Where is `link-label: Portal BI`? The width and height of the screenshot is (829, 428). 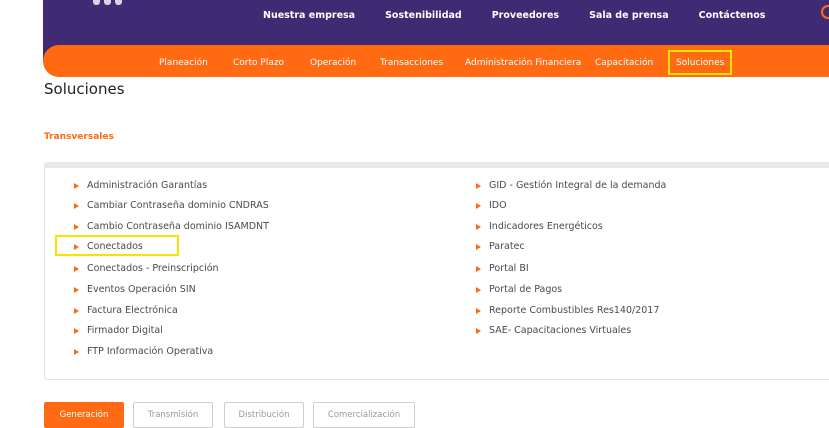 link-label: Portal BI is located at coordinates (509, 268).